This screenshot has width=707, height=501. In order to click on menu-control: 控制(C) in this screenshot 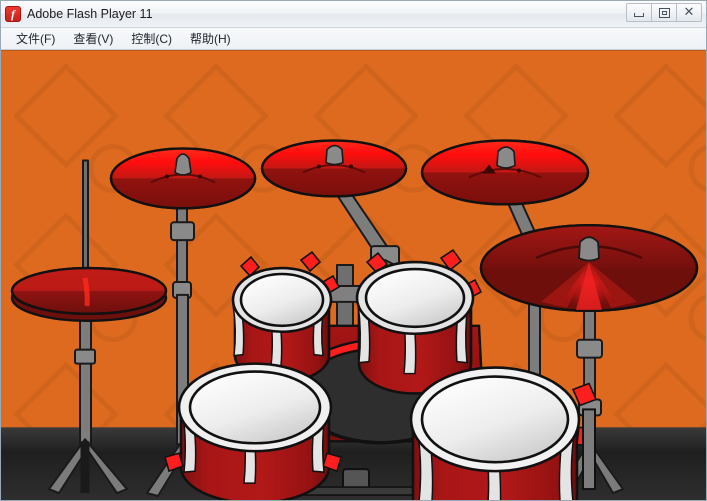, I will do `click(151, 39)`.